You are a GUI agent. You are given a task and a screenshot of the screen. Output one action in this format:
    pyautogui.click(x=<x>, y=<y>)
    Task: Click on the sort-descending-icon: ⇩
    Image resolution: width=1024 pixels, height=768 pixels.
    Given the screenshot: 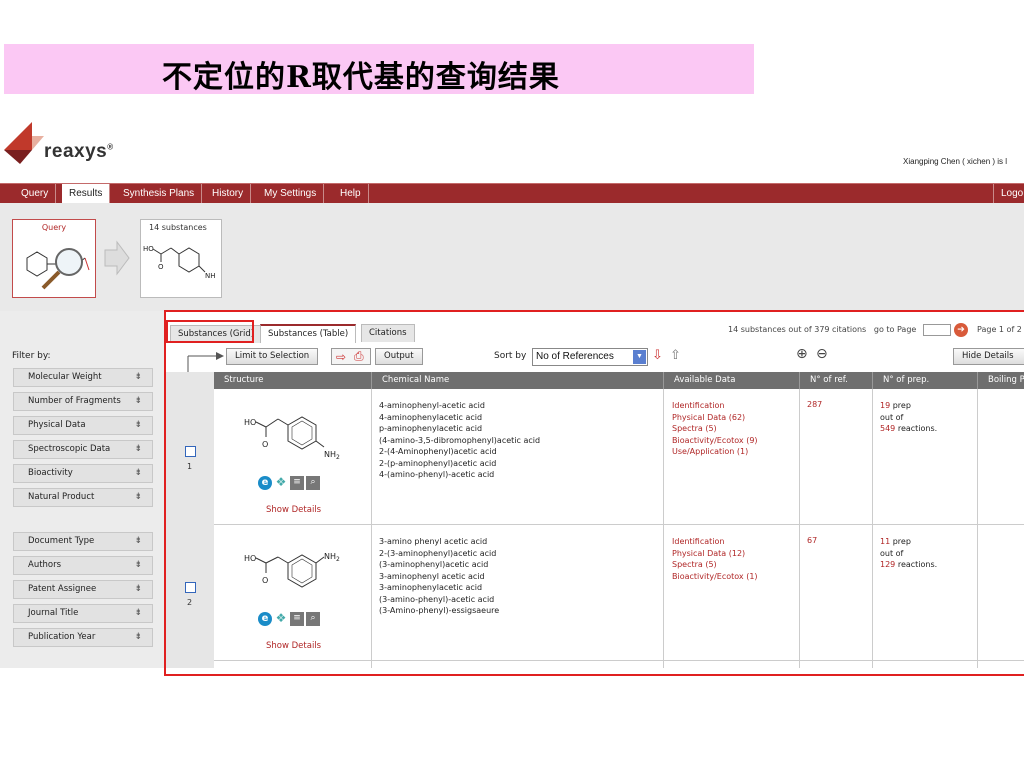 What is the action you would take?
    pyautogui.click(x=657, y=355)
    